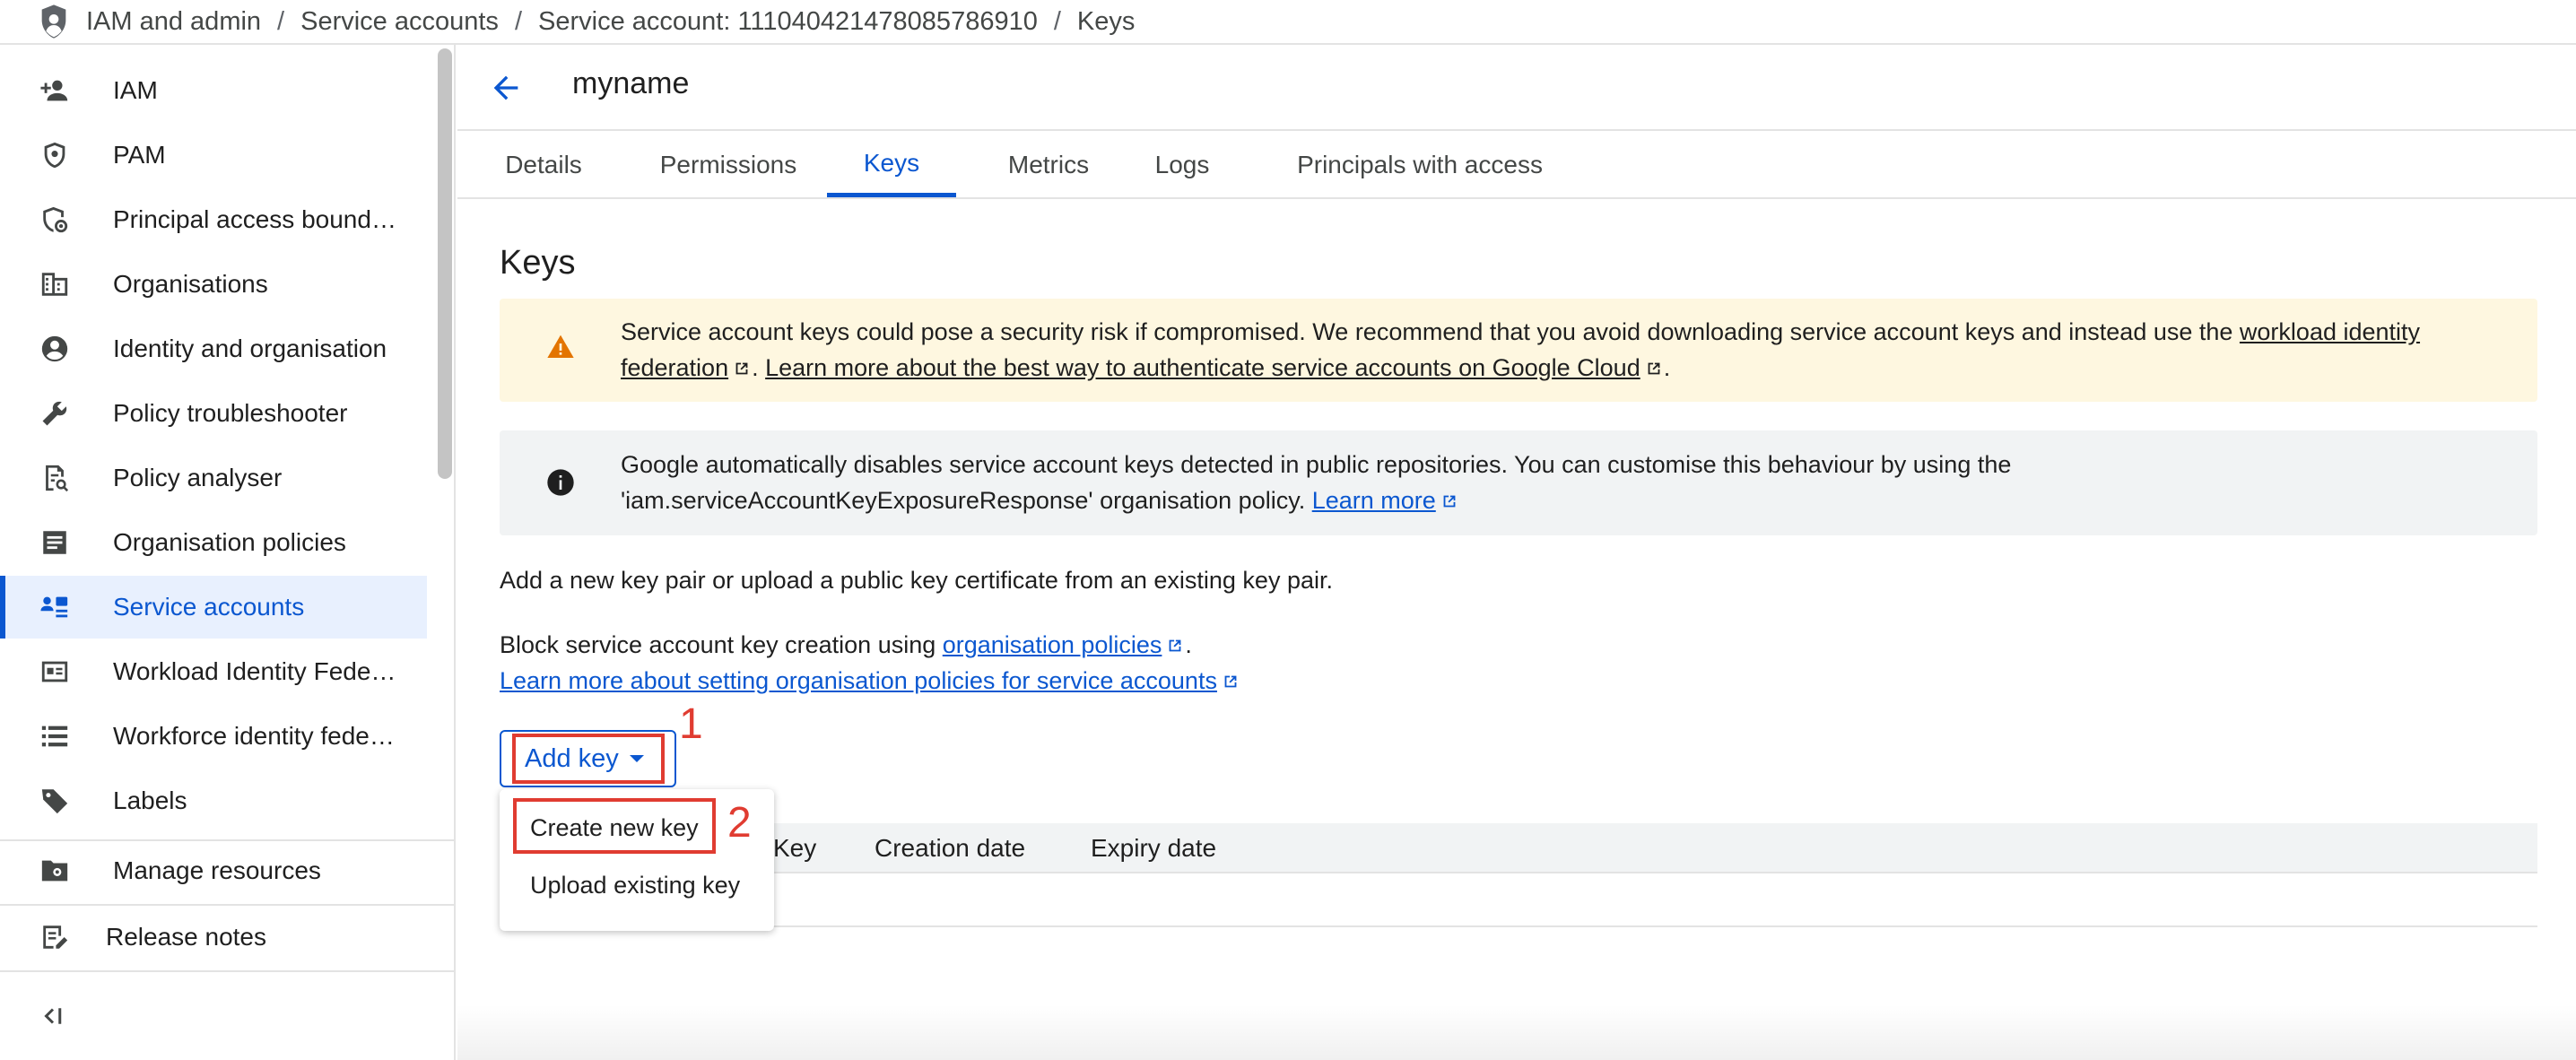  Describe the element at coordinates (227, 971) in the screenshot. I see `sidebar-divider` at that location.